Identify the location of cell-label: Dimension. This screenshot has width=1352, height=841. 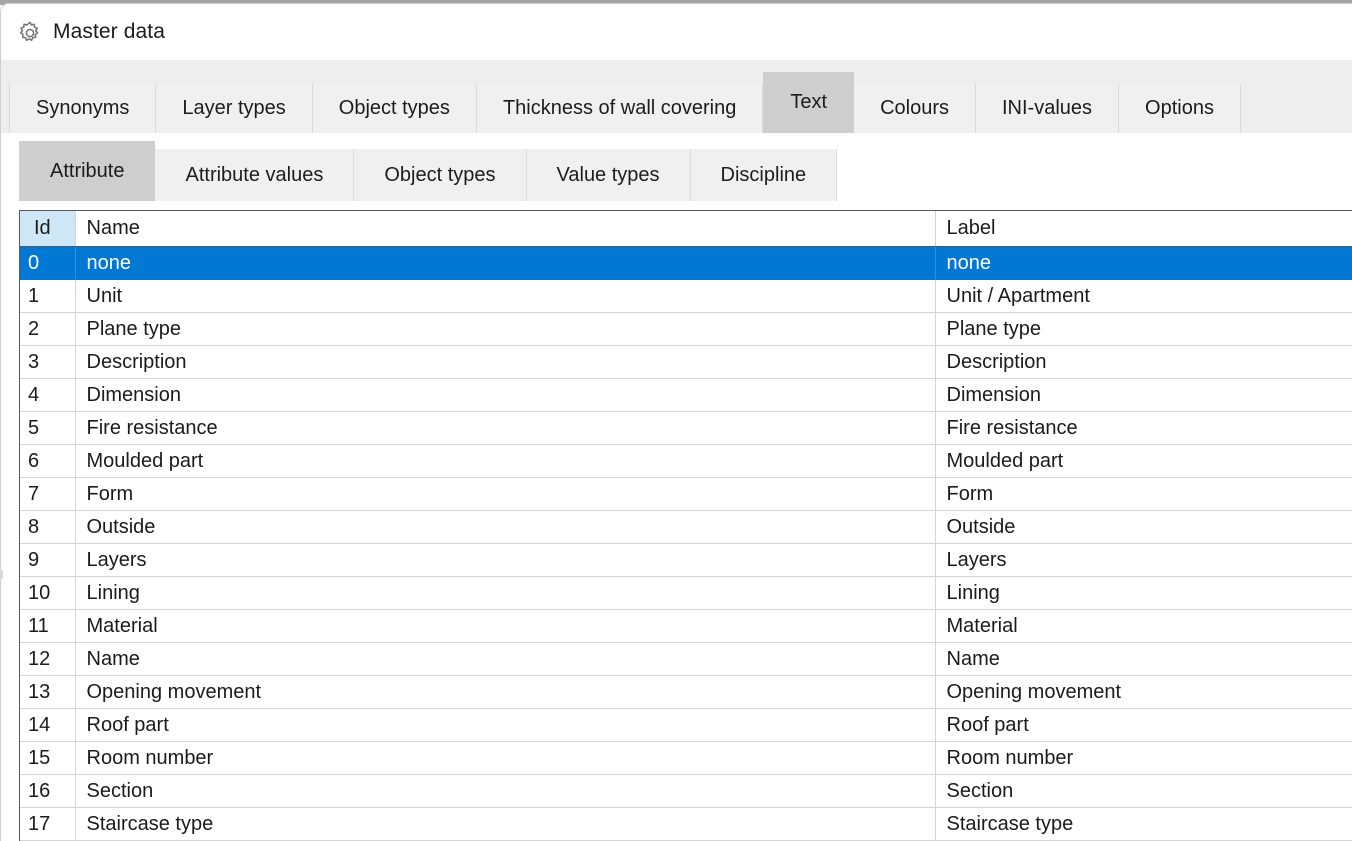
(1143, 395).